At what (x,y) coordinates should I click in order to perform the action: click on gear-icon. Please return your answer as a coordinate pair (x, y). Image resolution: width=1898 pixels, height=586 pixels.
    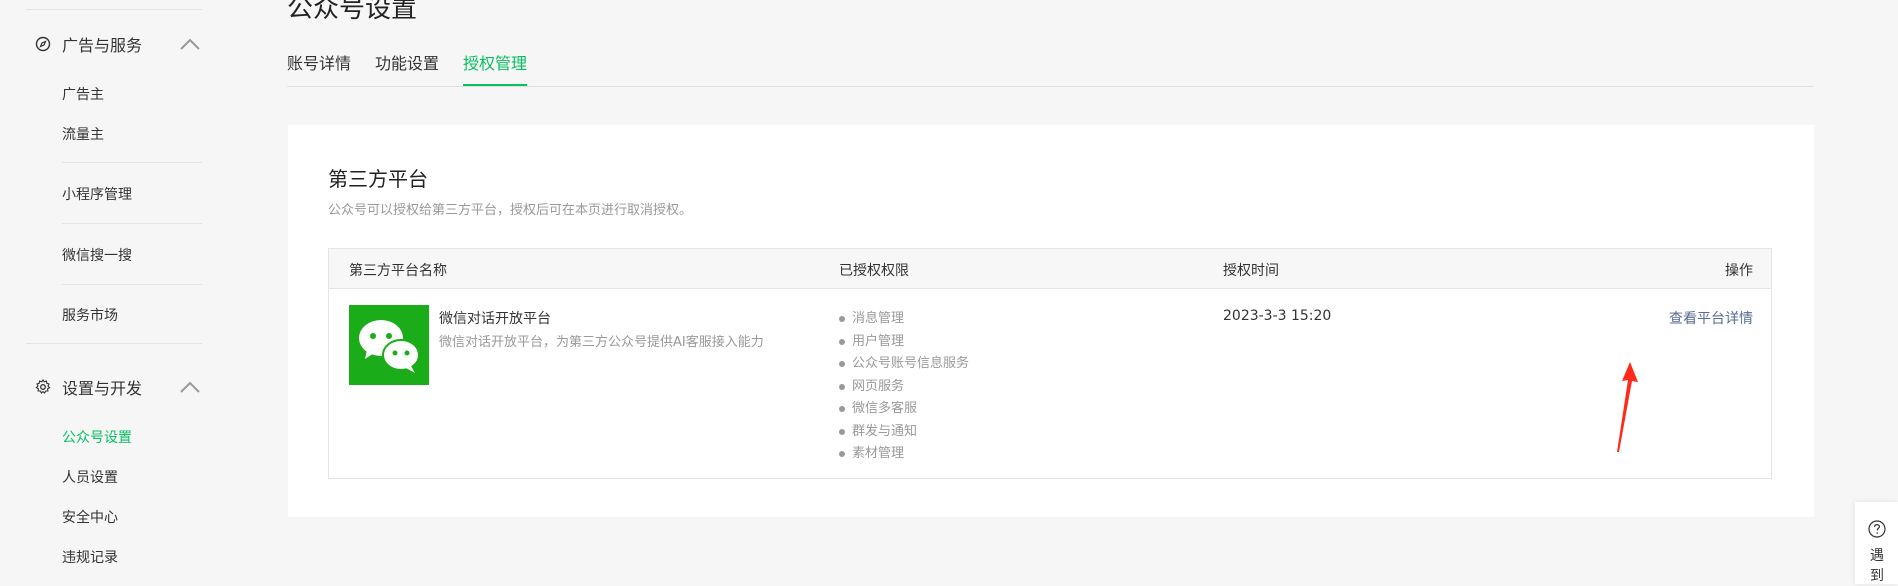
    Looking at the image, I should click on (43, 386).